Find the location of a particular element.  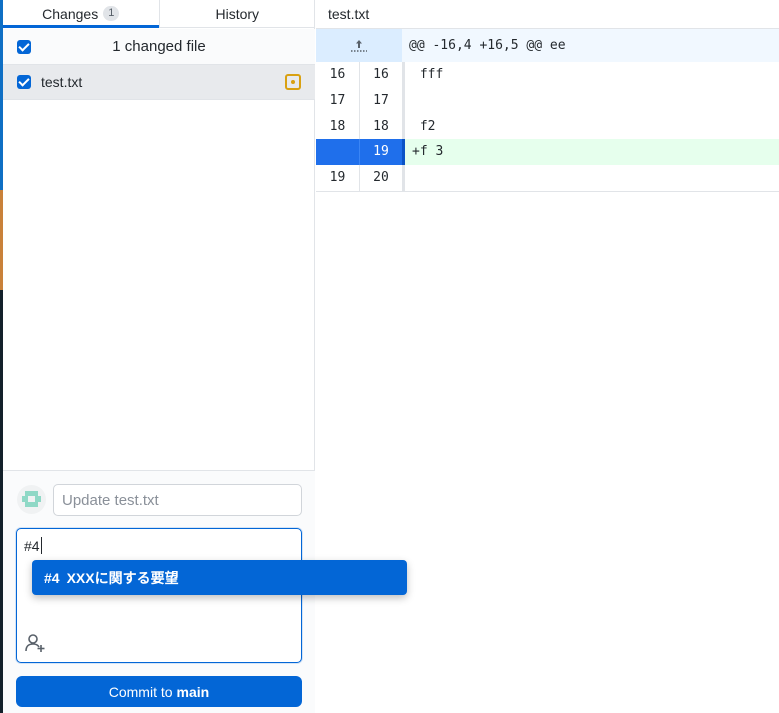

tab-history-label: History is located at coordinates (237, 13).